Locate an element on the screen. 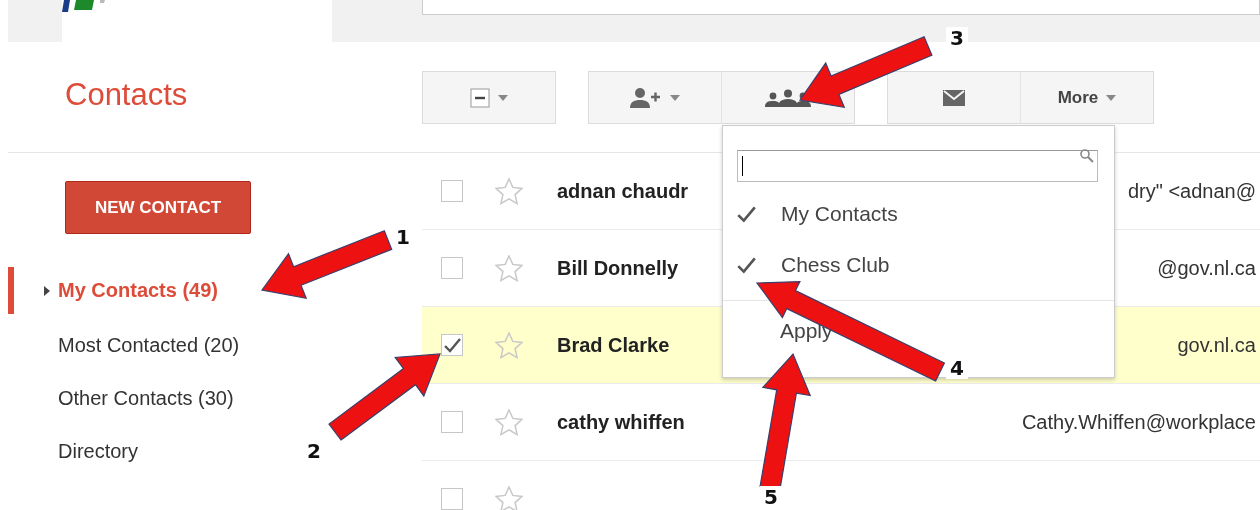  contact-email: gov.nl.ca is located at coordinates (1216, 345).